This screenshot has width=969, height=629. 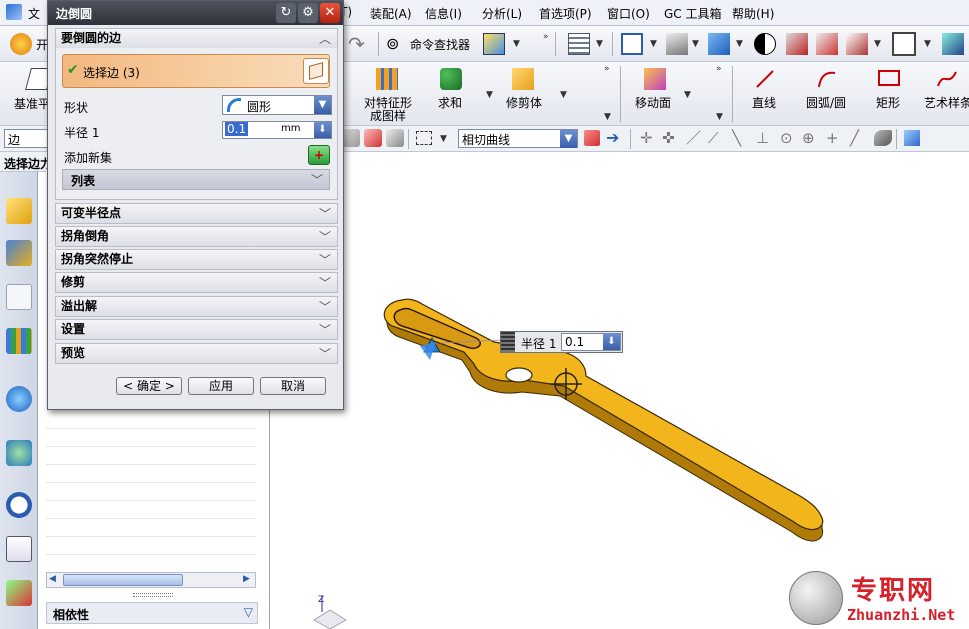 I want to click on arrow-down-icon: ⬇, so click(x=611, y=342).